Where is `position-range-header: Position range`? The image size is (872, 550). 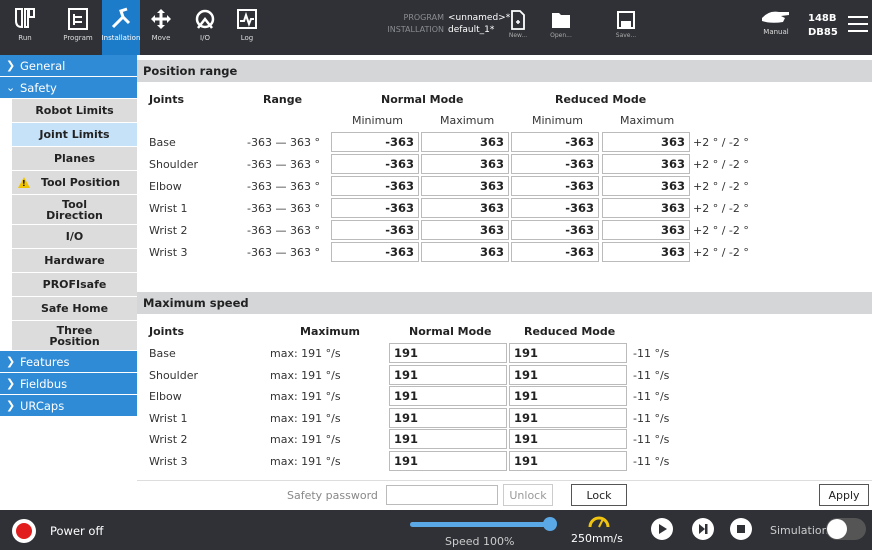 position-range-header: Position range is located at coordinates (504, 71).